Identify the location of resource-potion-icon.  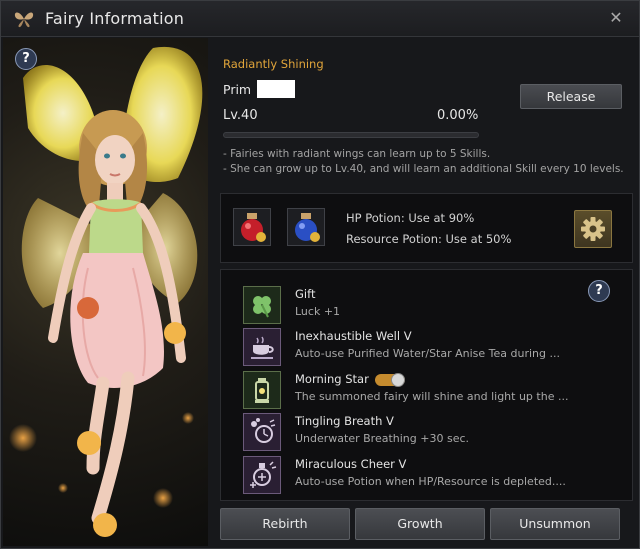
(307, 227).